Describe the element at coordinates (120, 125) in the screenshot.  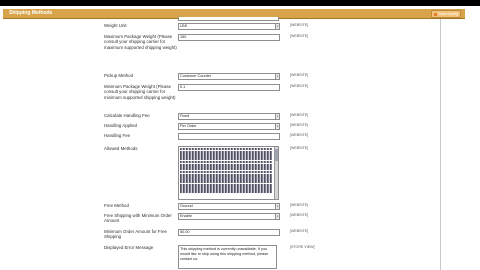
I see `handling-applied-label: Handling Applied` at that location.